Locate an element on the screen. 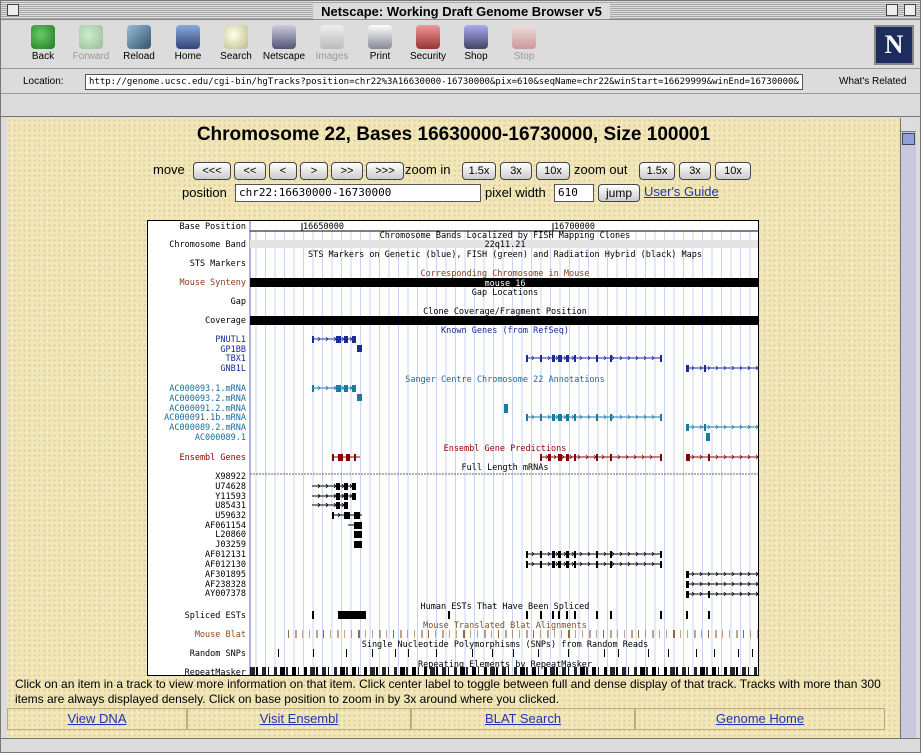  home-button: Home is located at coordinates (188, 43).